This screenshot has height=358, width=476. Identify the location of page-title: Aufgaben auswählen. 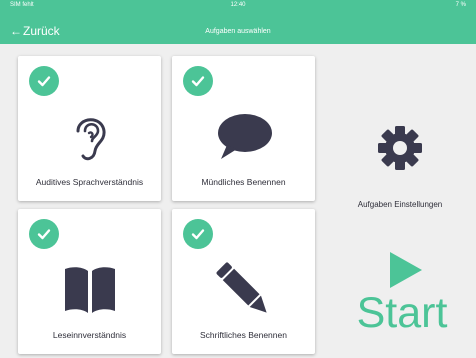
(238, 31).